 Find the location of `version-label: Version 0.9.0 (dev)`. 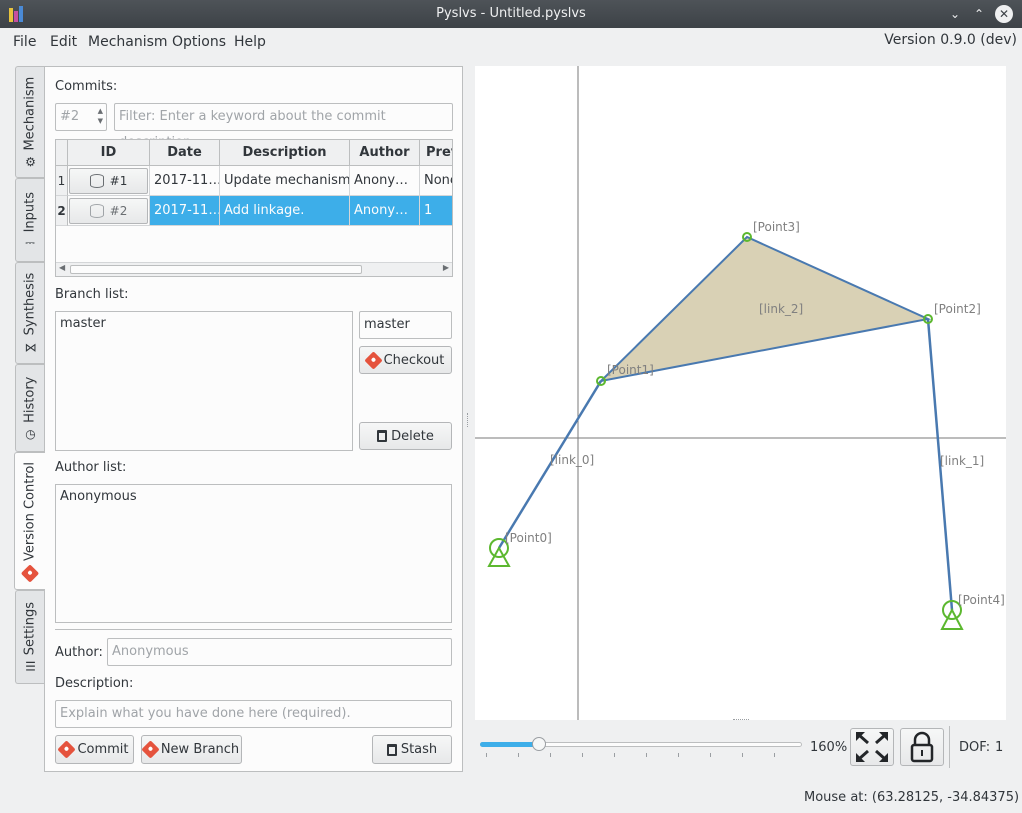

version-label: Version 0.9.0 (dev) is located at coordinates (950, 40).